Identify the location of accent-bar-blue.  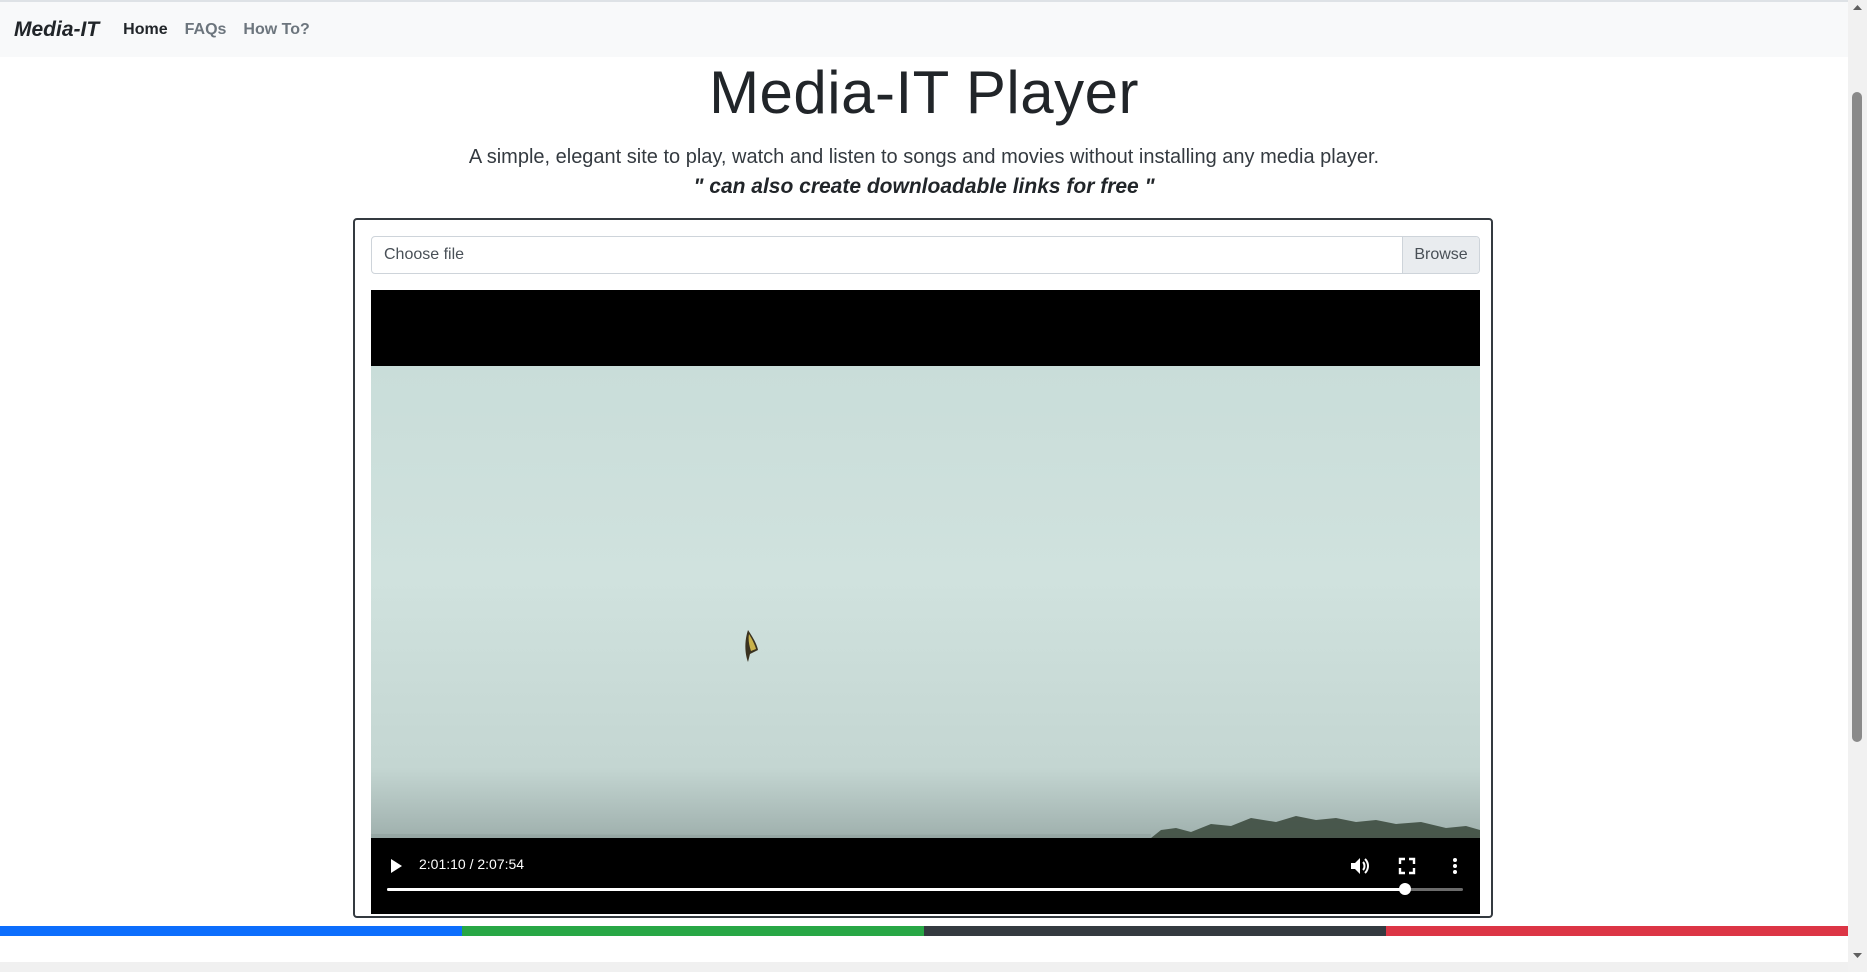
(231, 931).